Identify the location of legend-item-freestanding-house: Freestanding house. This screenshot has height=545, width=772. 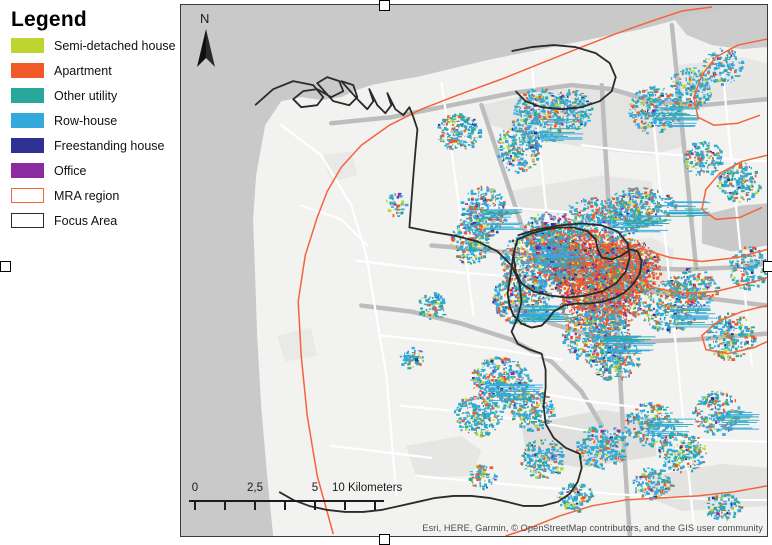
(93, 145).